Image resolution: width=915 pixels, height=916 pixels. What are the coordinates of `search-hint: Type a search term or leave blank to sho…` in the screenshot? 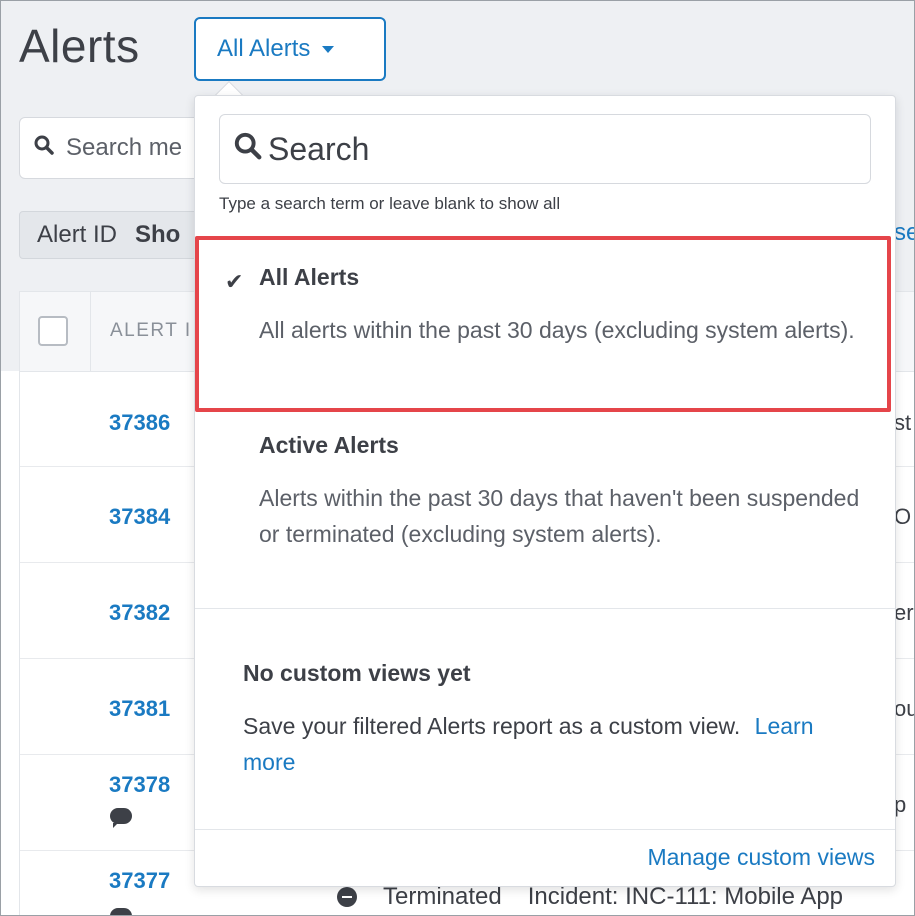 It's located at (390, 203).